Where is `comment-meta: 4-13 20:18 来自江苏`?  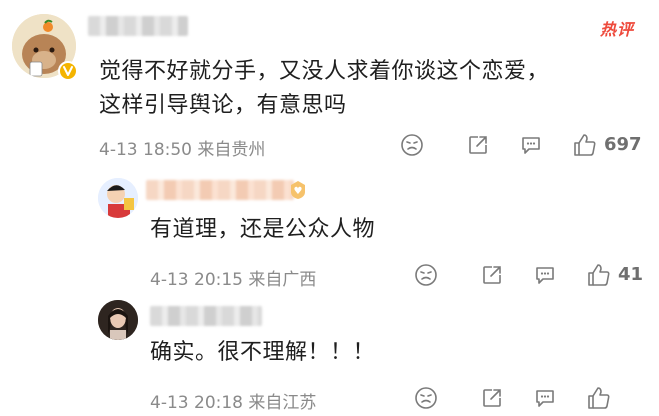 comment-meta: 4-13 20:18 来自江苏 is located at coordinates (233, 400).